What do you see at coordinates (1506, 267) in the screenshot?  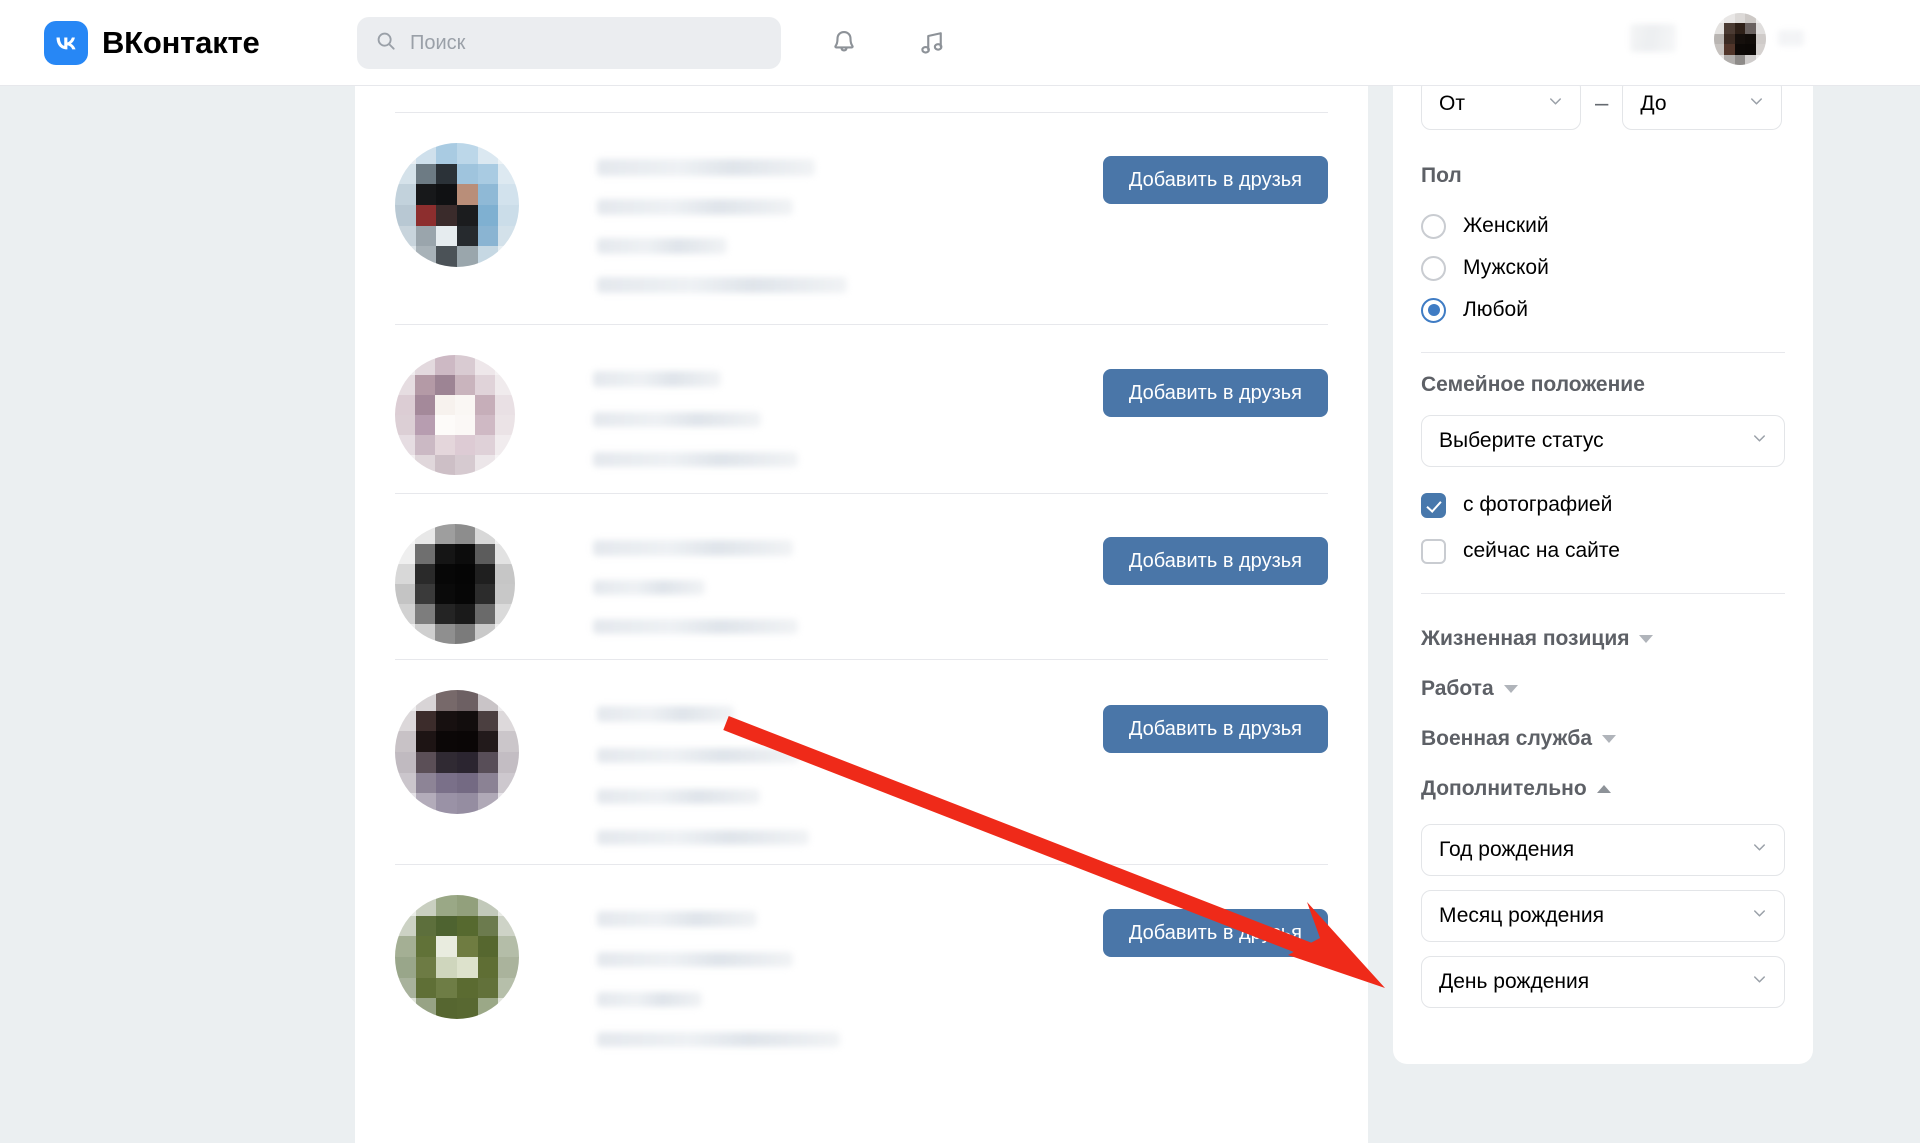 I see `gender-option-label: Мужской` at bounding box center [1506, 267].